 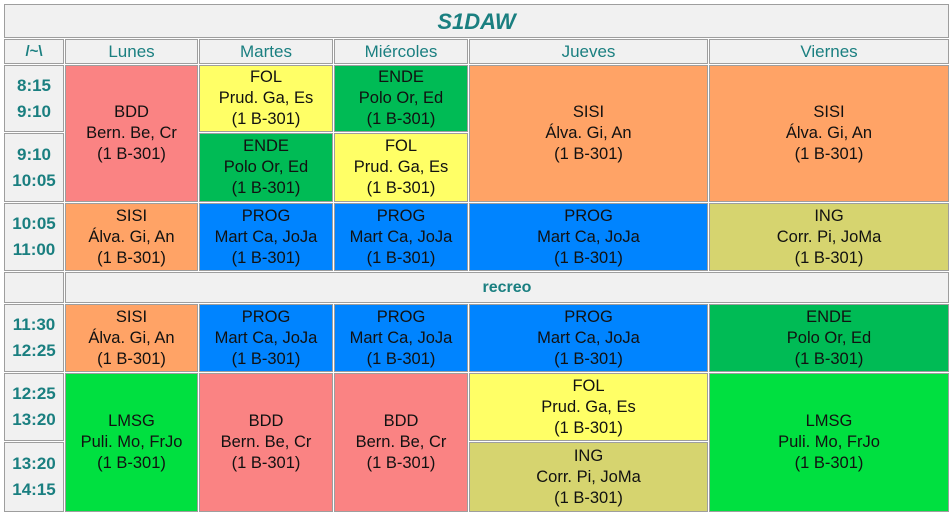 I want to click on recreo-break: recreo, so click(x=507, y=287).